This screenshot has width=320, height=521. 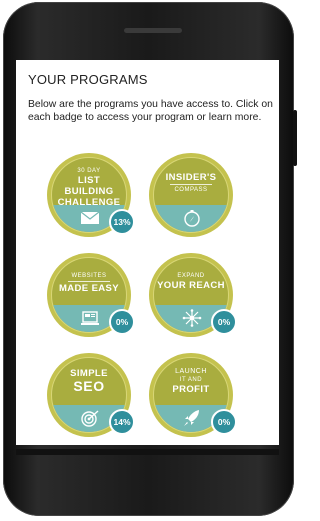 I want to click on badge-line: EXPAND, so click(x=191, y=276).